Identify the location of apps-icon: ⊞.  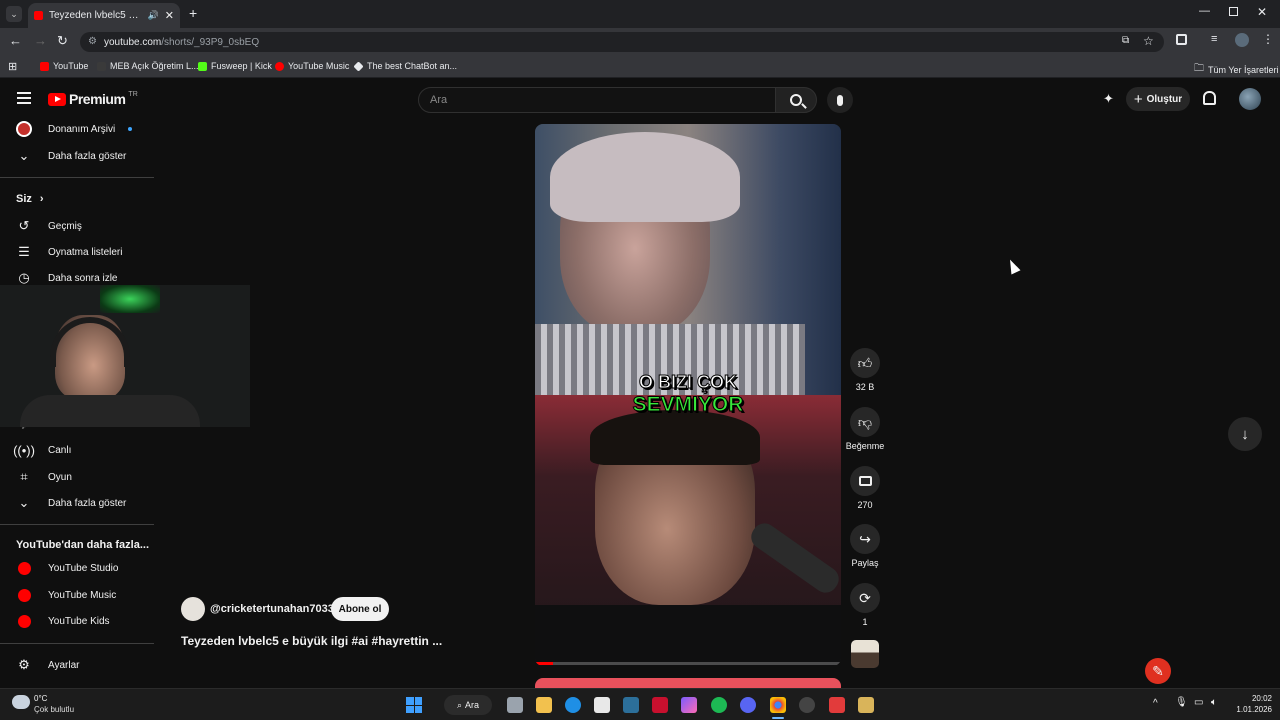
(12, 66).